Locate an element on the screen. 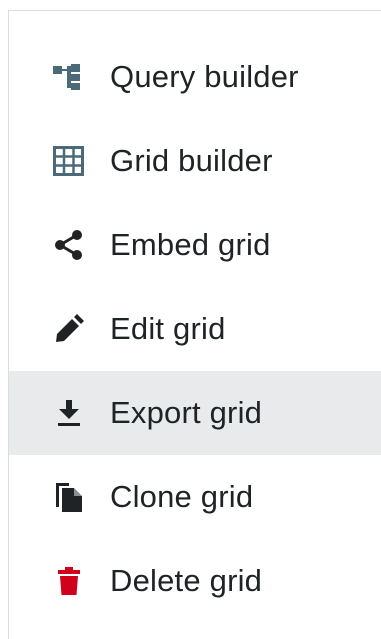 The height and width of the screenshot is (639, 381). menu-item-label: Query builder is located at coordinates (204, 76).